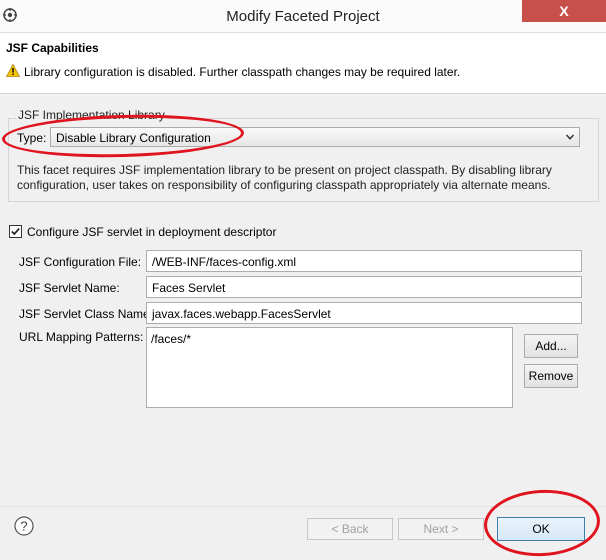  What do you see at coordinates (80, 262) in the screenshot?
I see `config-file-label: JSF Configuration File:` at bounding box center [80, 262].